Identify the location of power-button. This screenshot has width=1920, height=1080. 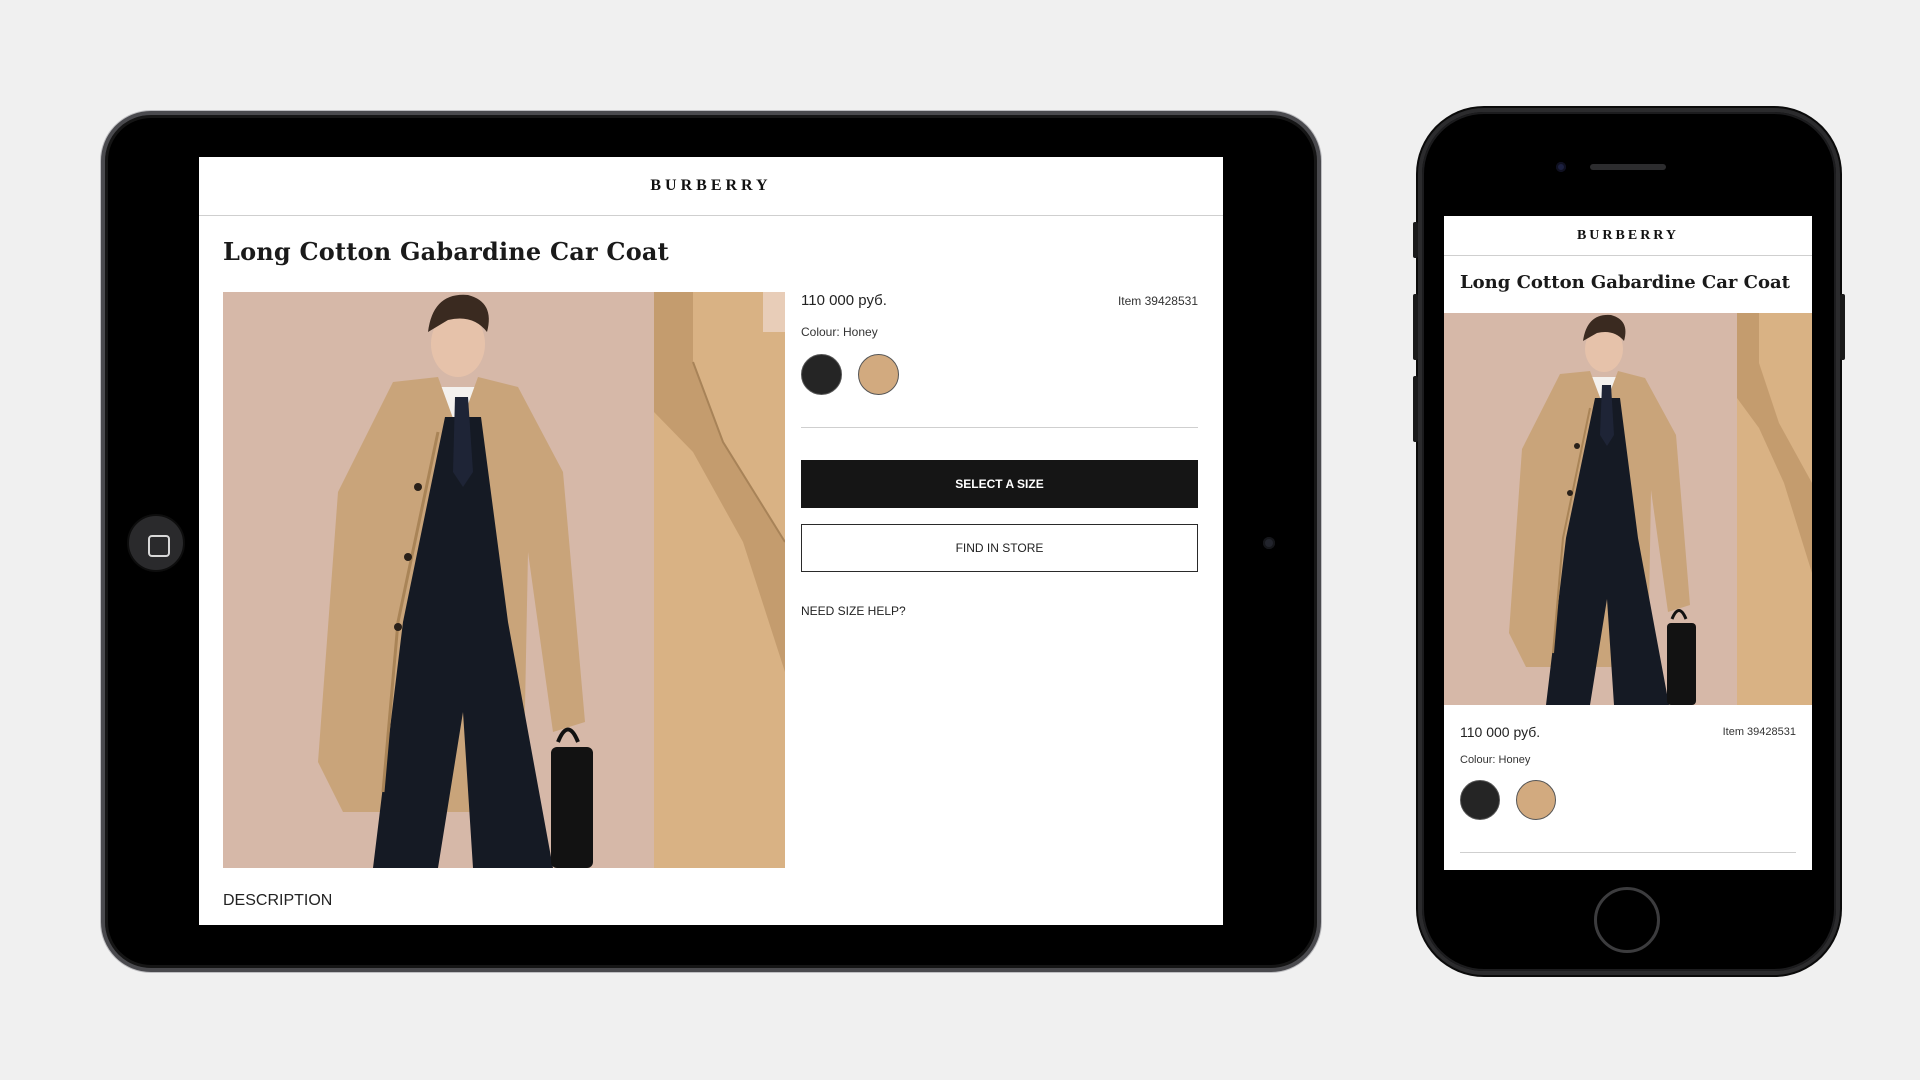
(1842, 327).